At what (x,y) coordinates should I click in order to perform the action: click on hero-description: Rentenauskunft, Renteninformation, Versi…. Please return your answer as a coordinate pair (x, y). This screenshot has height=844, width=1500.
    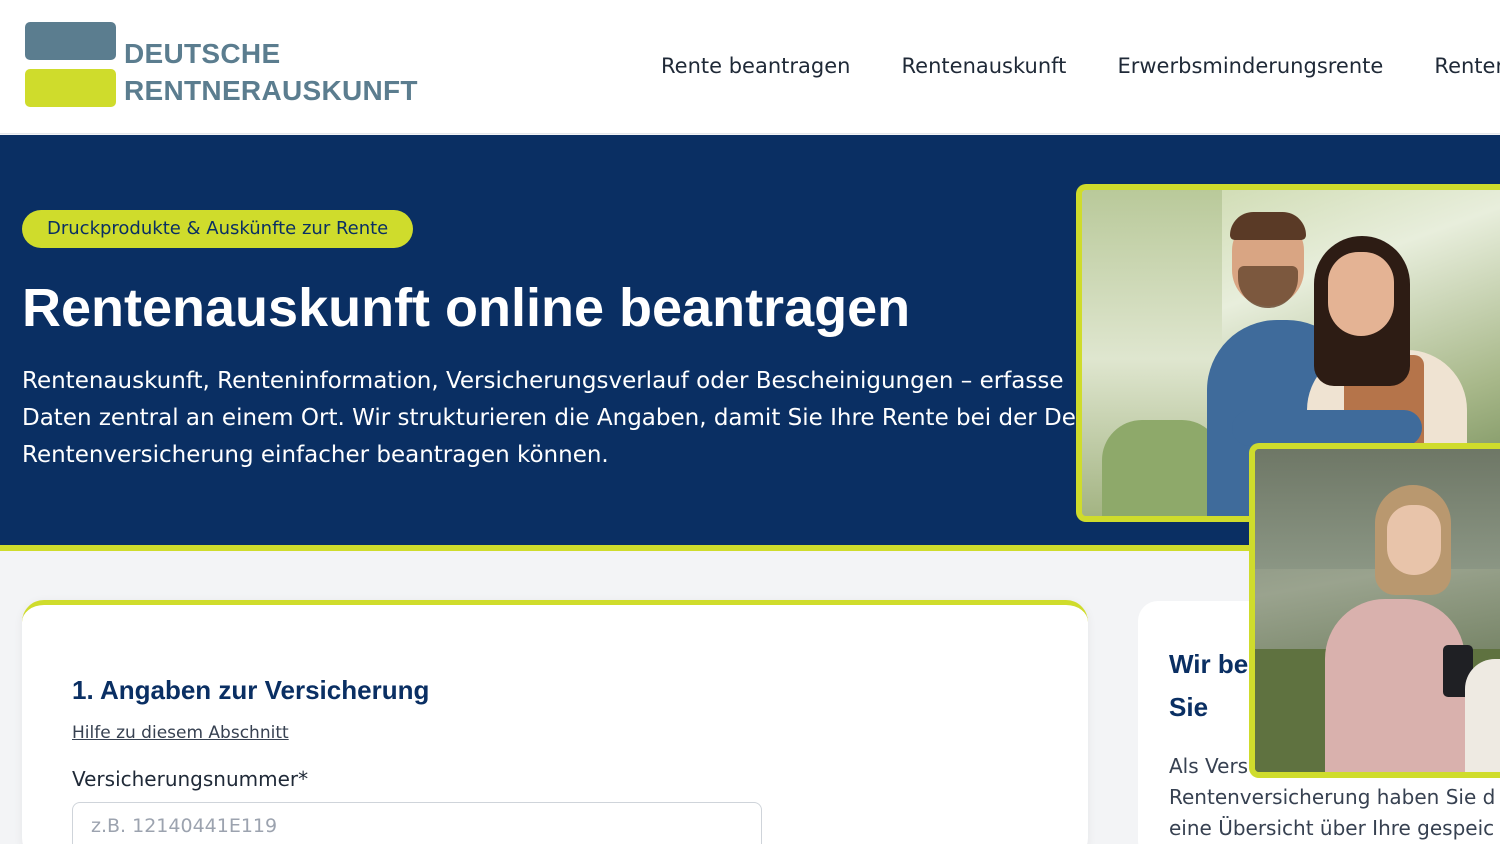
    Looking at the image, I should click on (552, 420).